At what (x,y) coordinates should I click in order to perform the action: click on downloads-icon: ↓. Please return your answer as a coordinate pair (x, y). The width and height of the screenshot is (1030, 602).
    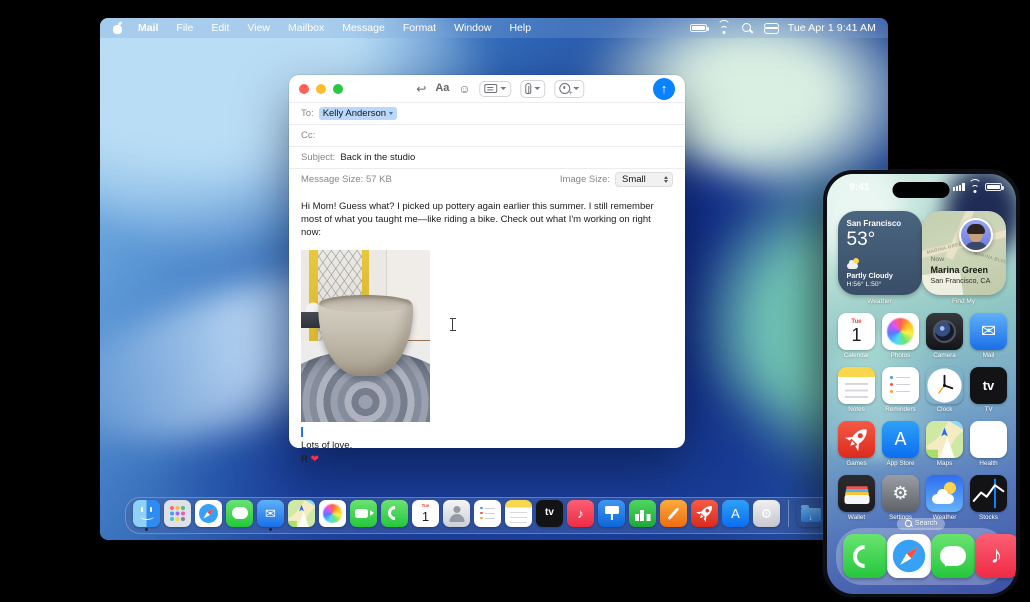
    Looking at the image, I should click on (810, 513).